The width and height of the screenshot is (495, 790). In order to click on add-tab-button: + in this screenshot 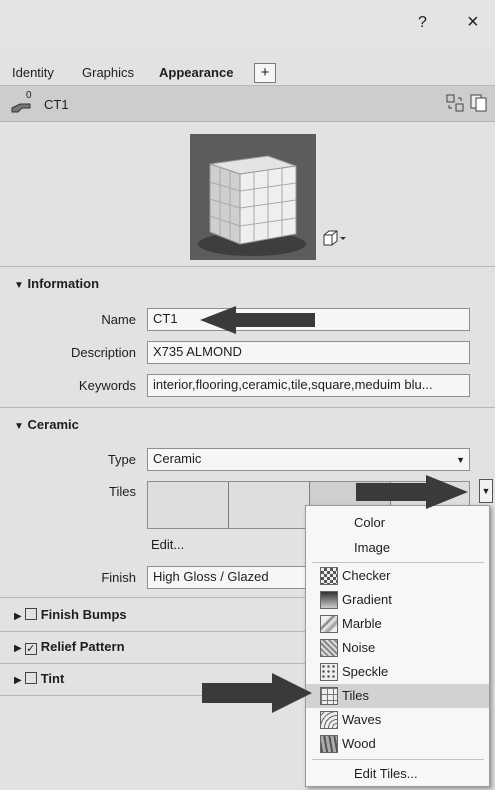, I will do `click(265, 73)`.